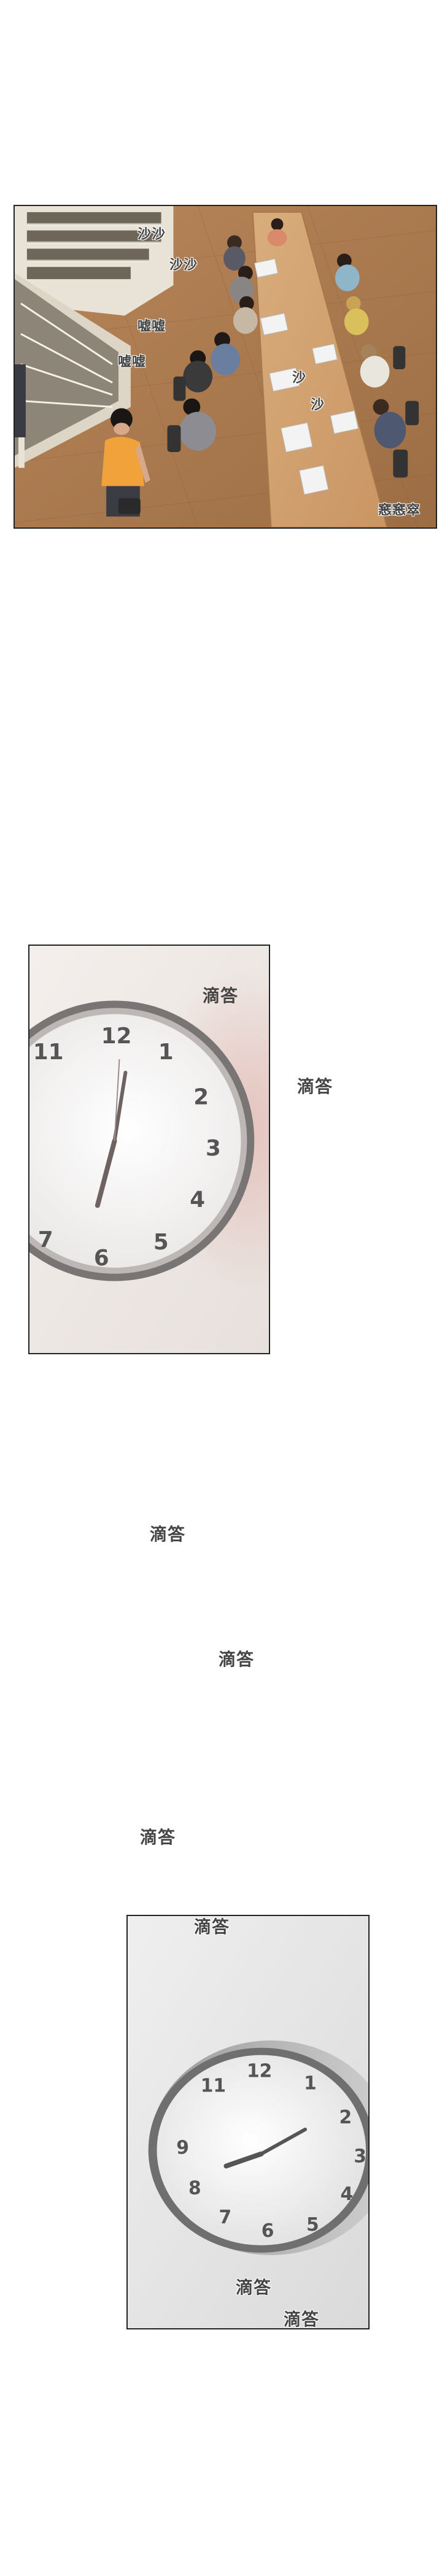 The width and height of the screenshot is (442, 2576). What do you see at coordinates (197, 1199) in the screenshot?
I see `clock1-num-4: 4` at bounding box center [197, 1199].